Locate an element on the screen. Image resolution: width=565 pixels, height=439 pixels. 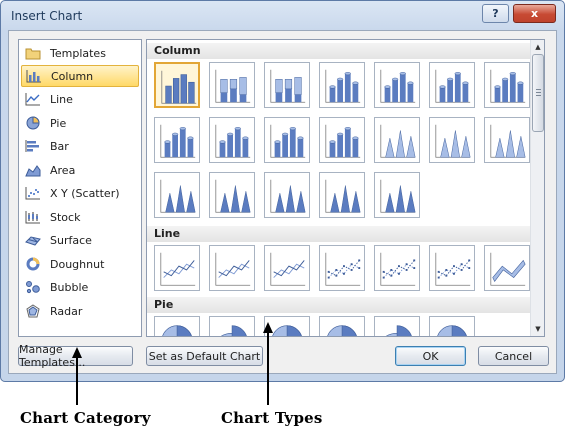
scrollbar-thumb is located at coordinates (538, 93).